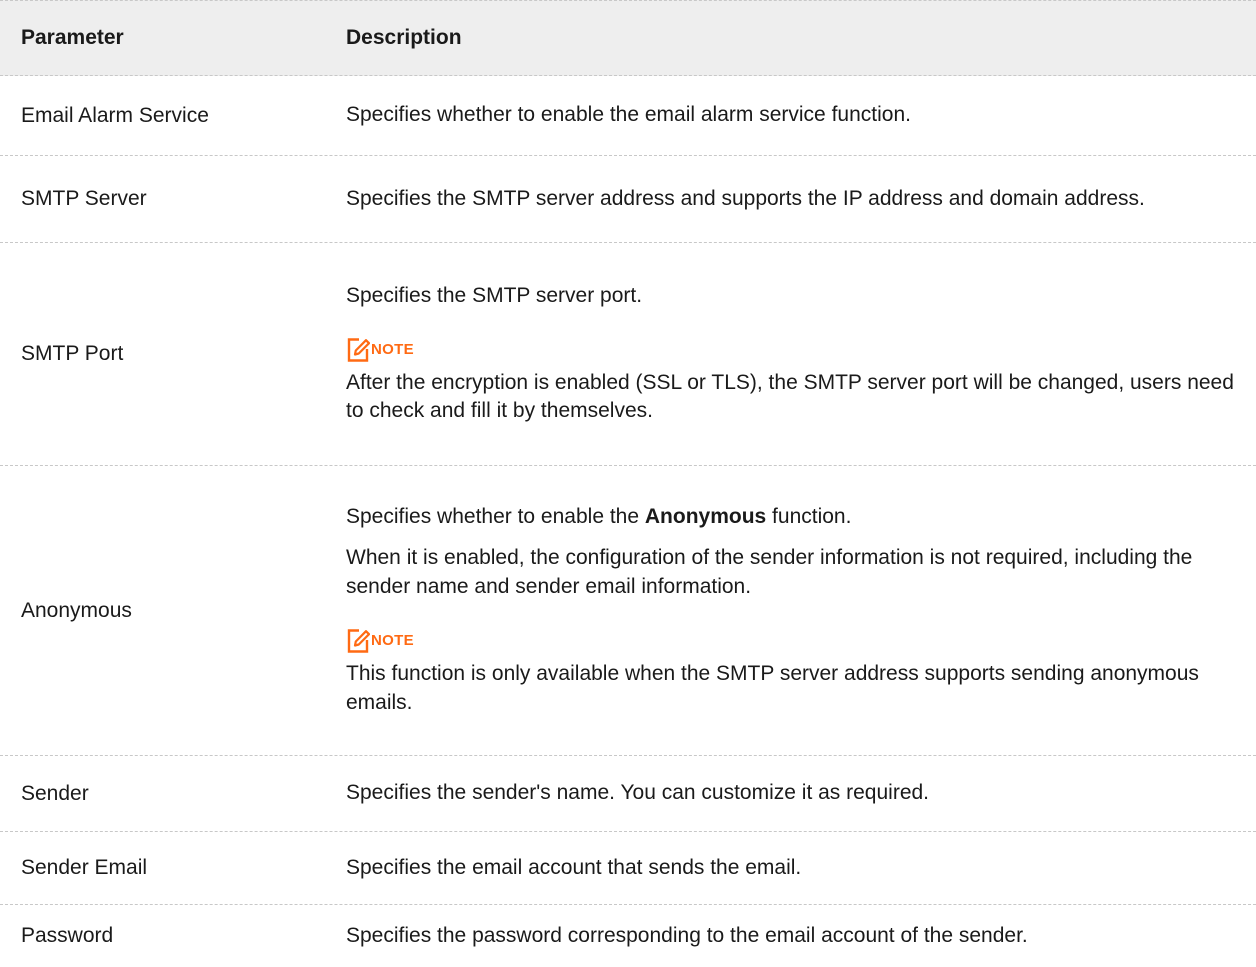  What do you see at coordinates (809, 517) in the screenshot?
I see `description-text: function.` at bounding box center [809, 517].